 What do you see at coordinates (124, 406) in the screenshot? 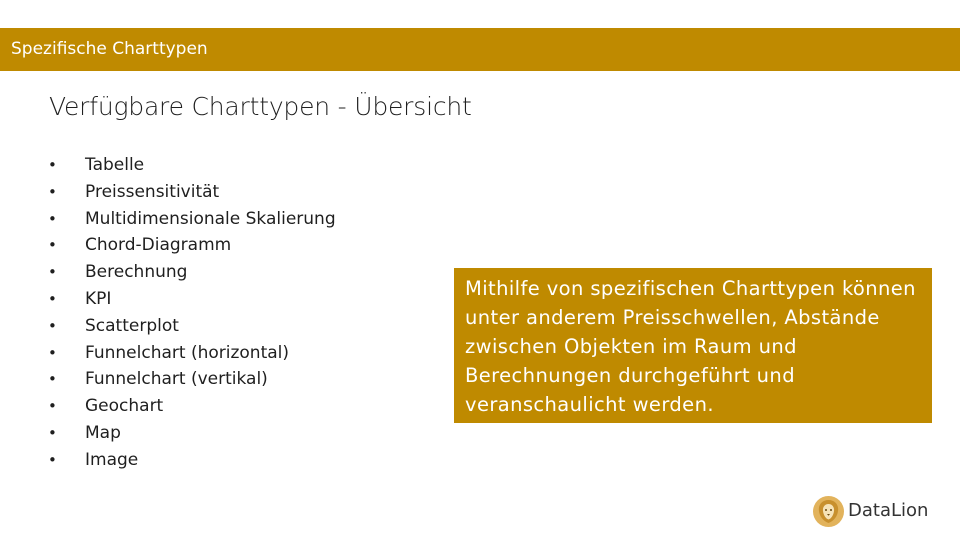
I see `list-item-label: Geochart` at bounding box center [124, 406].